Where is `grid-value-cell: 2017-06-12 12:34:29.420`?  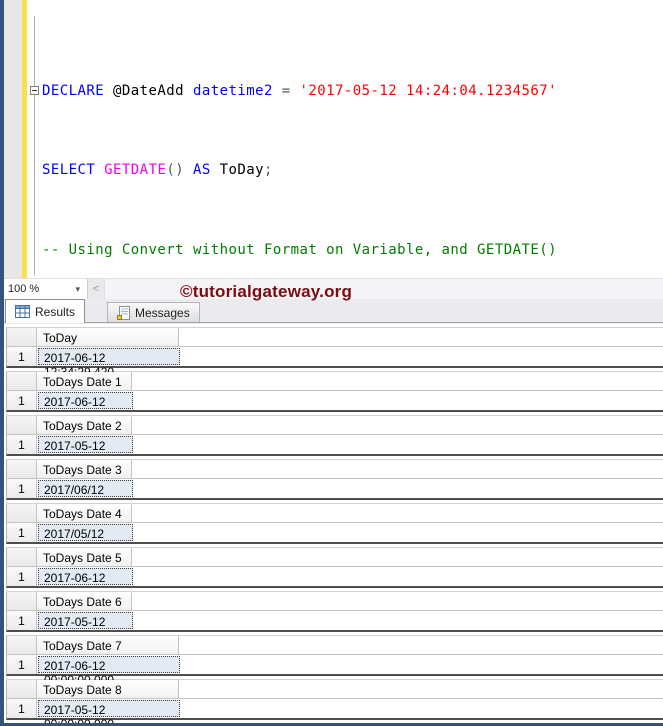 grid-value-cell: 2017-06-12 12:34:29.420 is located at coordinates (109, 363).